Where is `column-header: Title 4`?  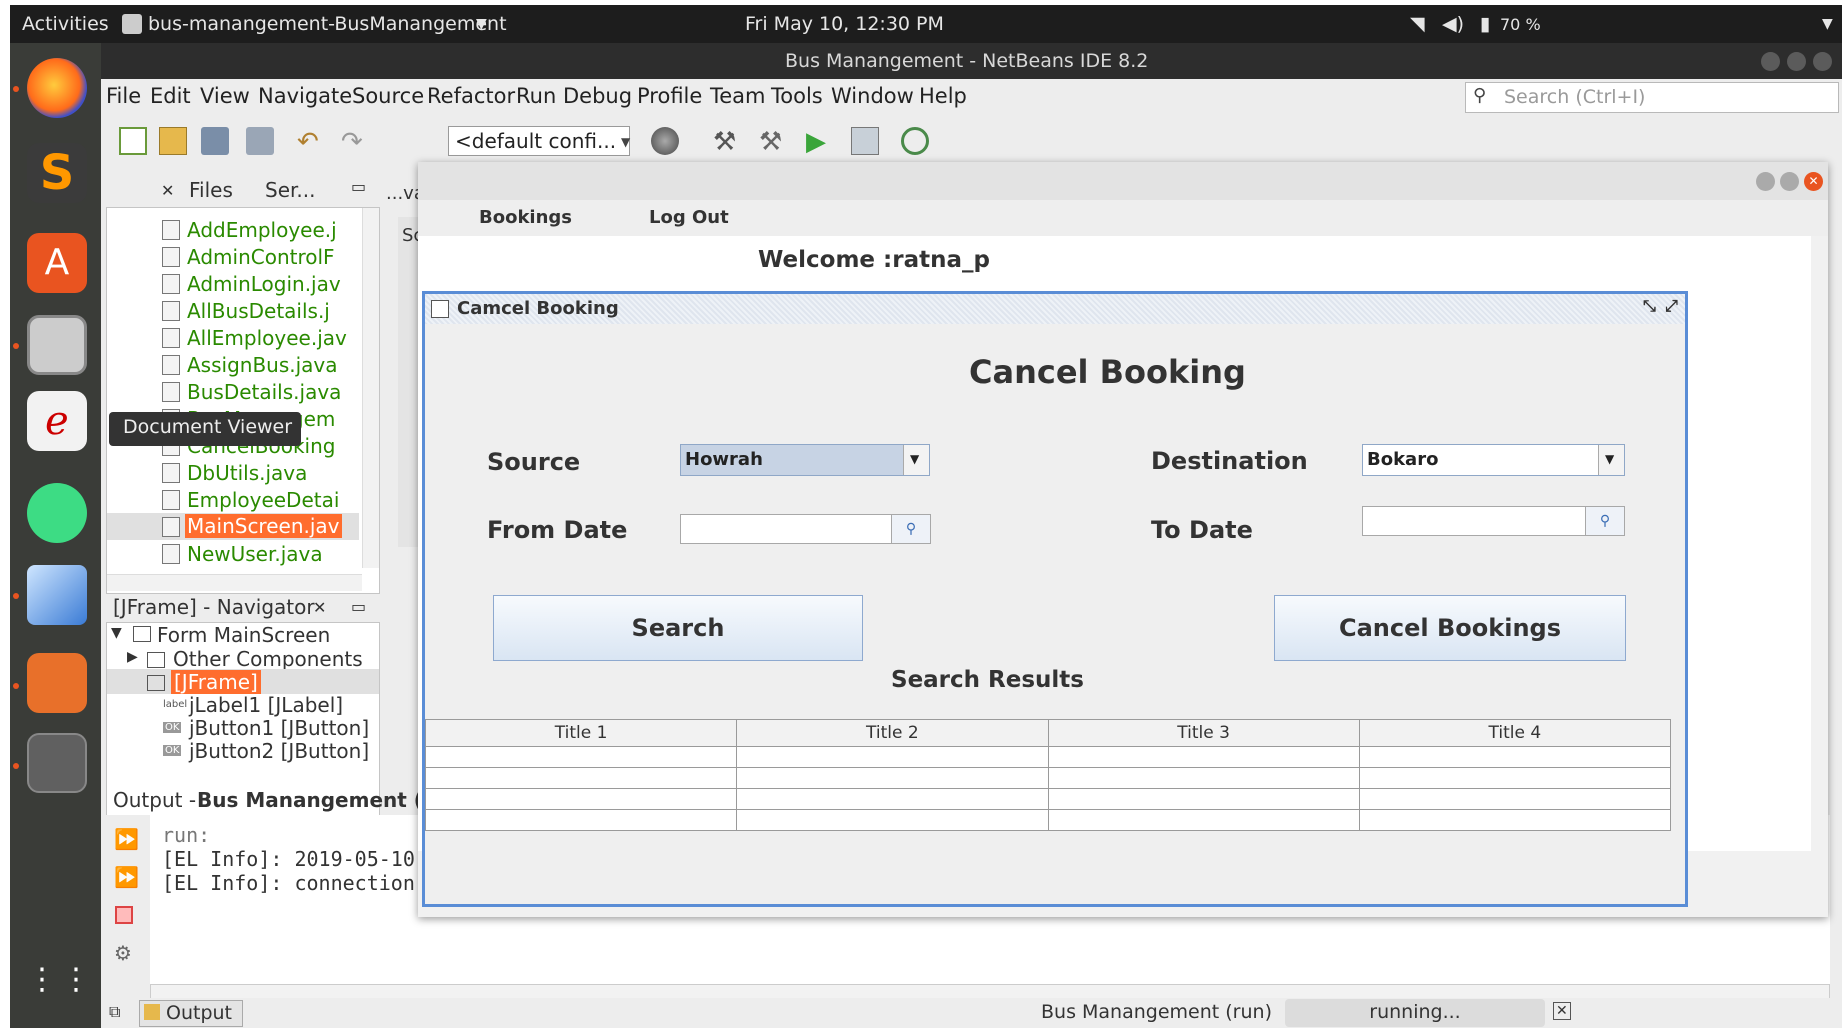 column-header: Title 4 is located at coordinates (1515, 733).